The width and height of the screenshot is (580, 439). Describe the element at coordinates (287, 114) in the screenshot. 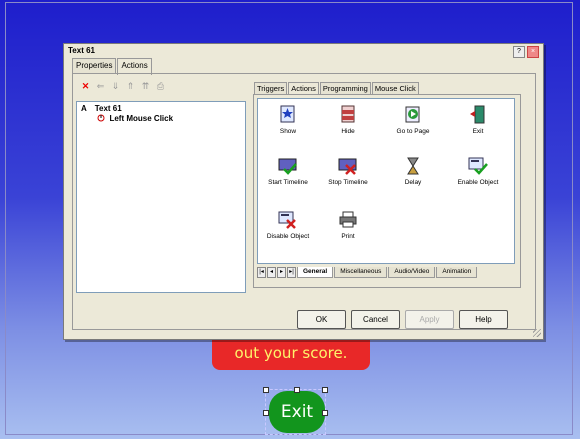

I see `show-icon` at that location.